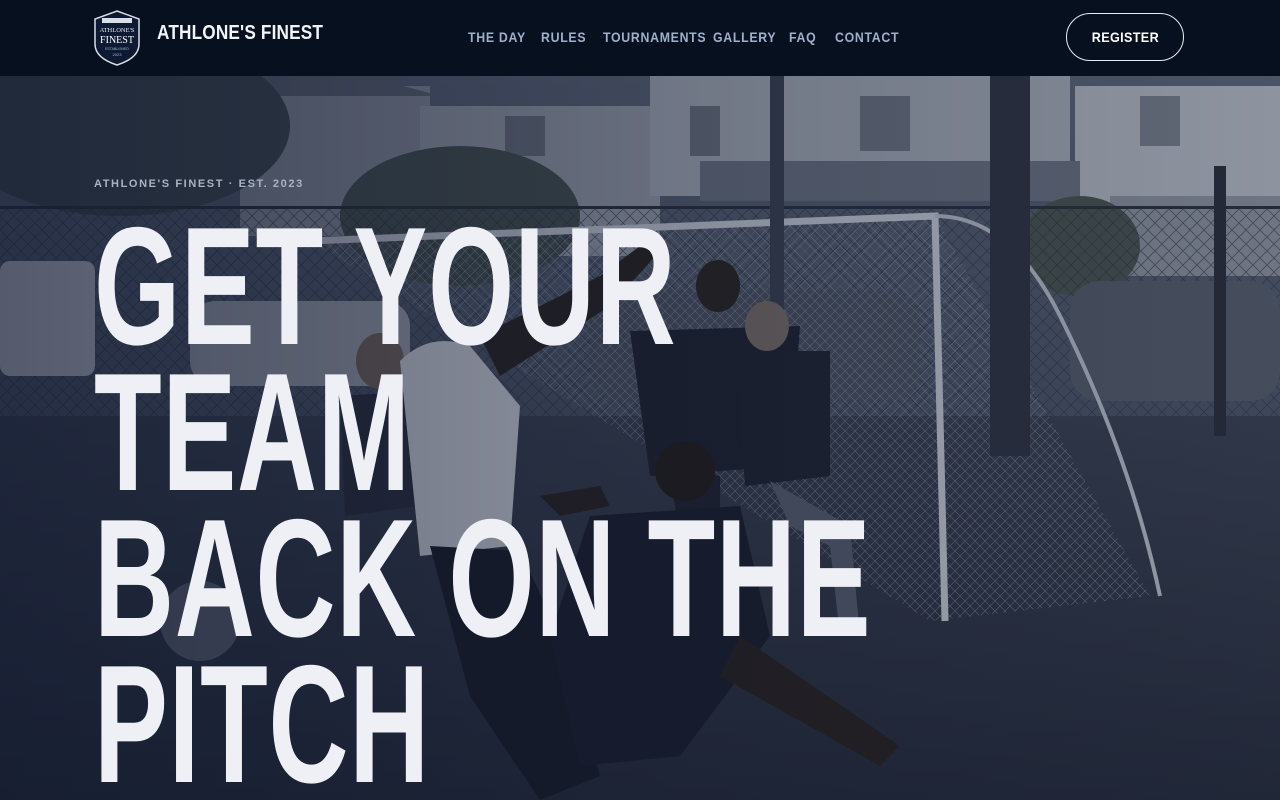  What do you see at coordinates (262, 715) in the screenshot?
I see `hero-headline-line-4: PITCH` at bounding box center [262, 715].